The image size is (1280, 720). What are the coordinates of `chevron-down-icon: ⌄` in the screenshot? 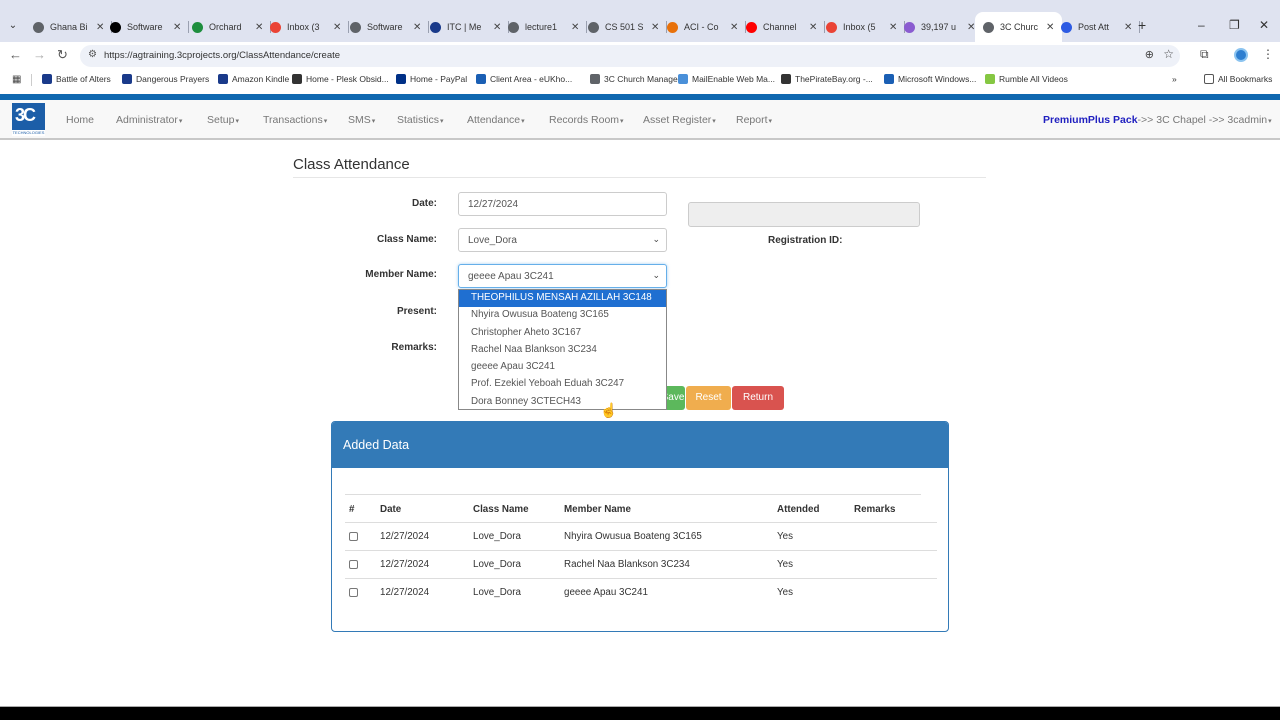 It's located at (656, 275).